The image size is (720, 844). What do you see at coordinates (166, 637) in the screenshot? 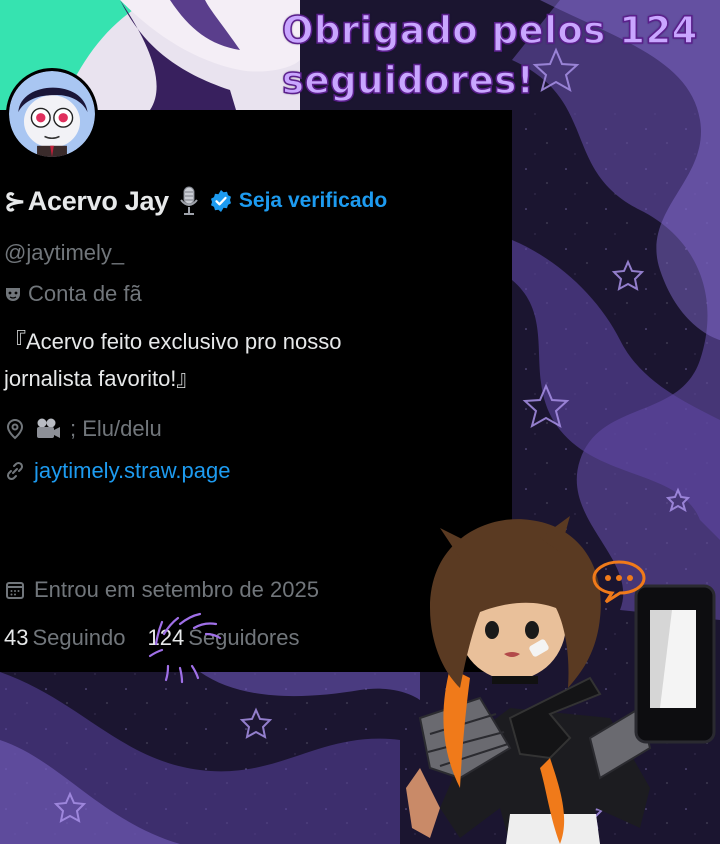
I see `followers-count: 124` at bounding box center [166, 637].